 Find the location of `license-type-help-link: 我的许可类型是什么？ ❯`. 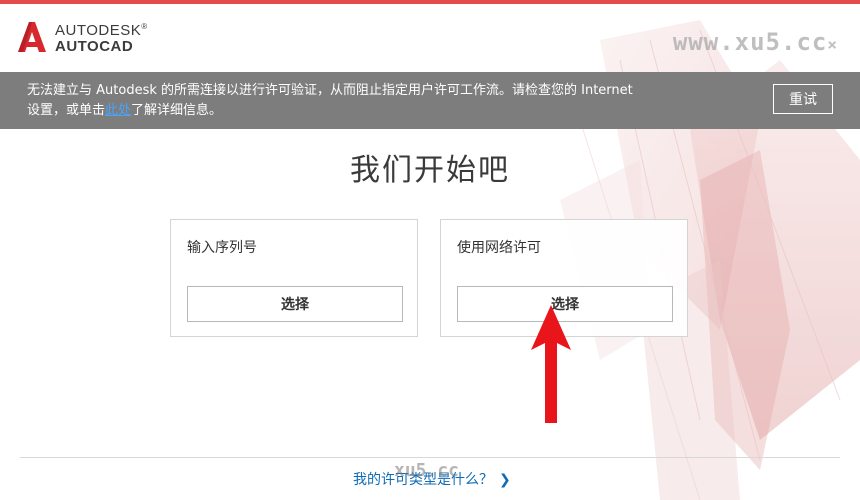

license-type-help-link: 我的许可类型是什么？ ❯ is located at coordinates (432, 479).